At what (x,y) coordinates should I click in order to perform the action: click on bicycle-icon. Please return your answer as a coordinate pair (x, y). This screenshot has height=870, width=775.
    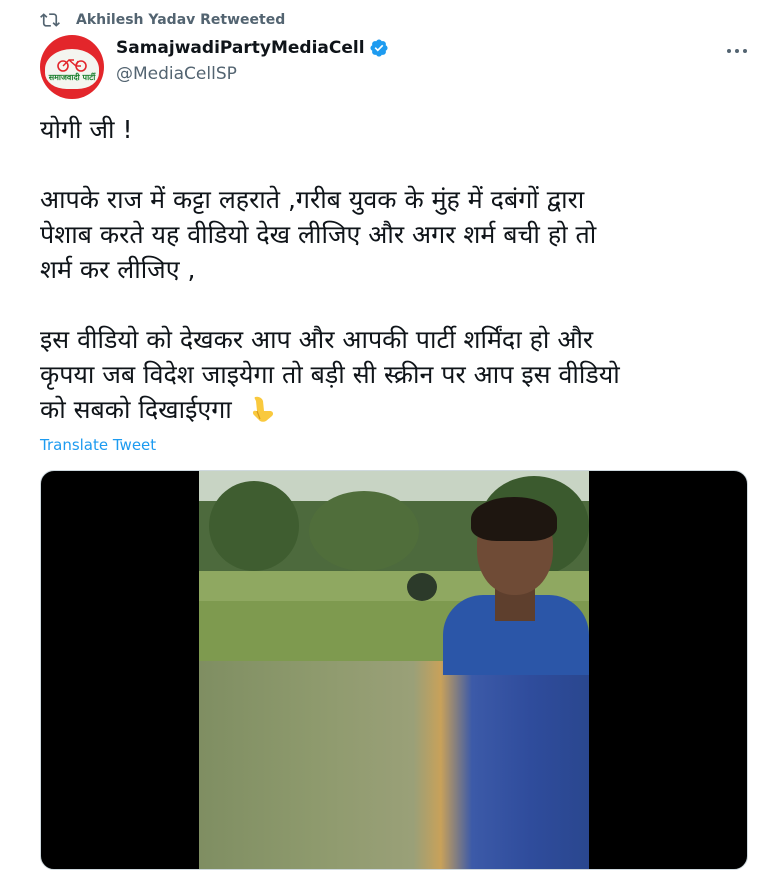
    Looking at the image, I should click on (72, 65).